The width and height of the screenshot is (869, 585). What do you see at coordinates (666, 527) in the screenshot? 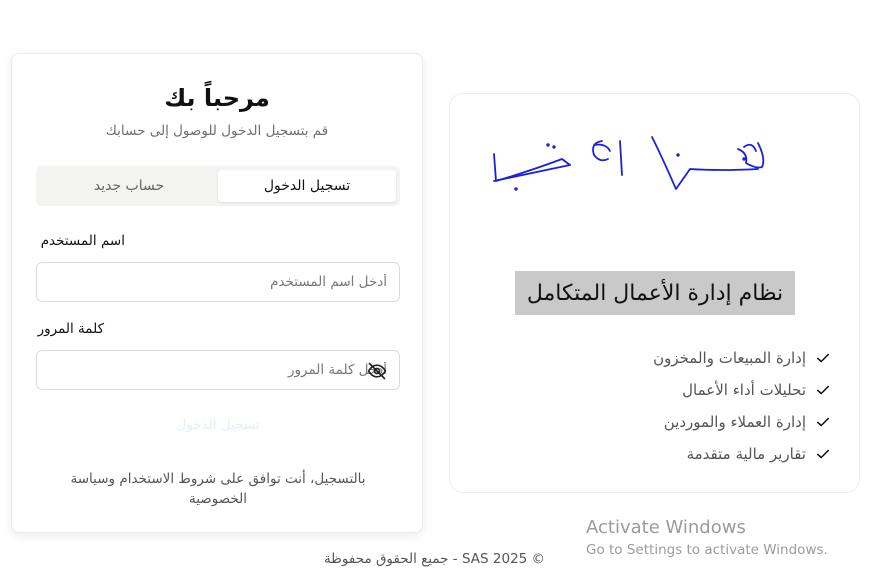
I see `activate-windows-title: Activate Windows` at bounding box center [666, 527].